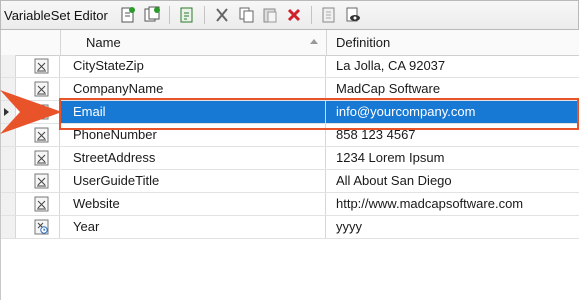 This screenshot has height=300, width=579. I want to click on add-multiple-icon, so click(152, 15).